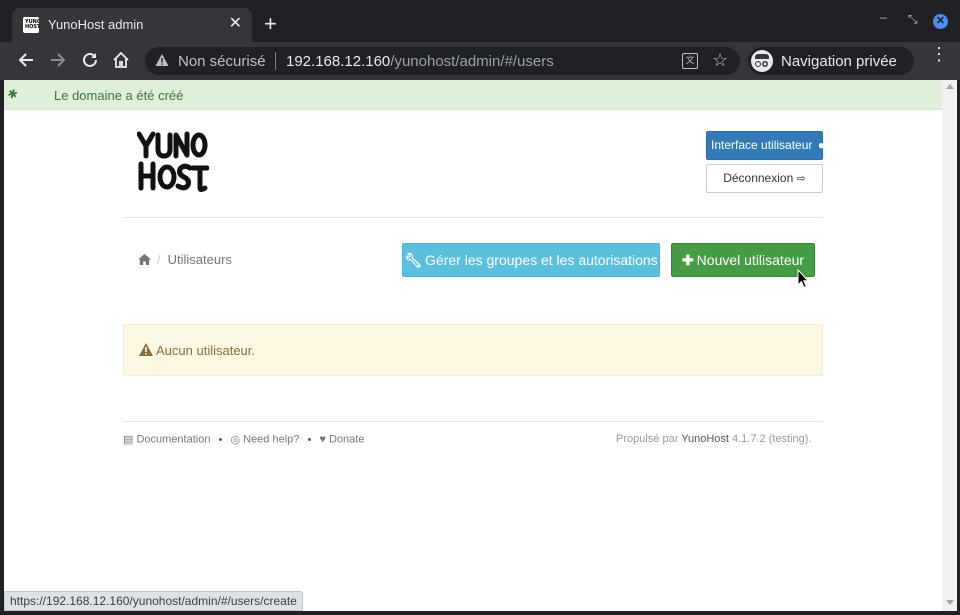  Describe the element at coordinates (950, 602) in the screenshot. I see `scroll-down-arrow-icon` at that location.